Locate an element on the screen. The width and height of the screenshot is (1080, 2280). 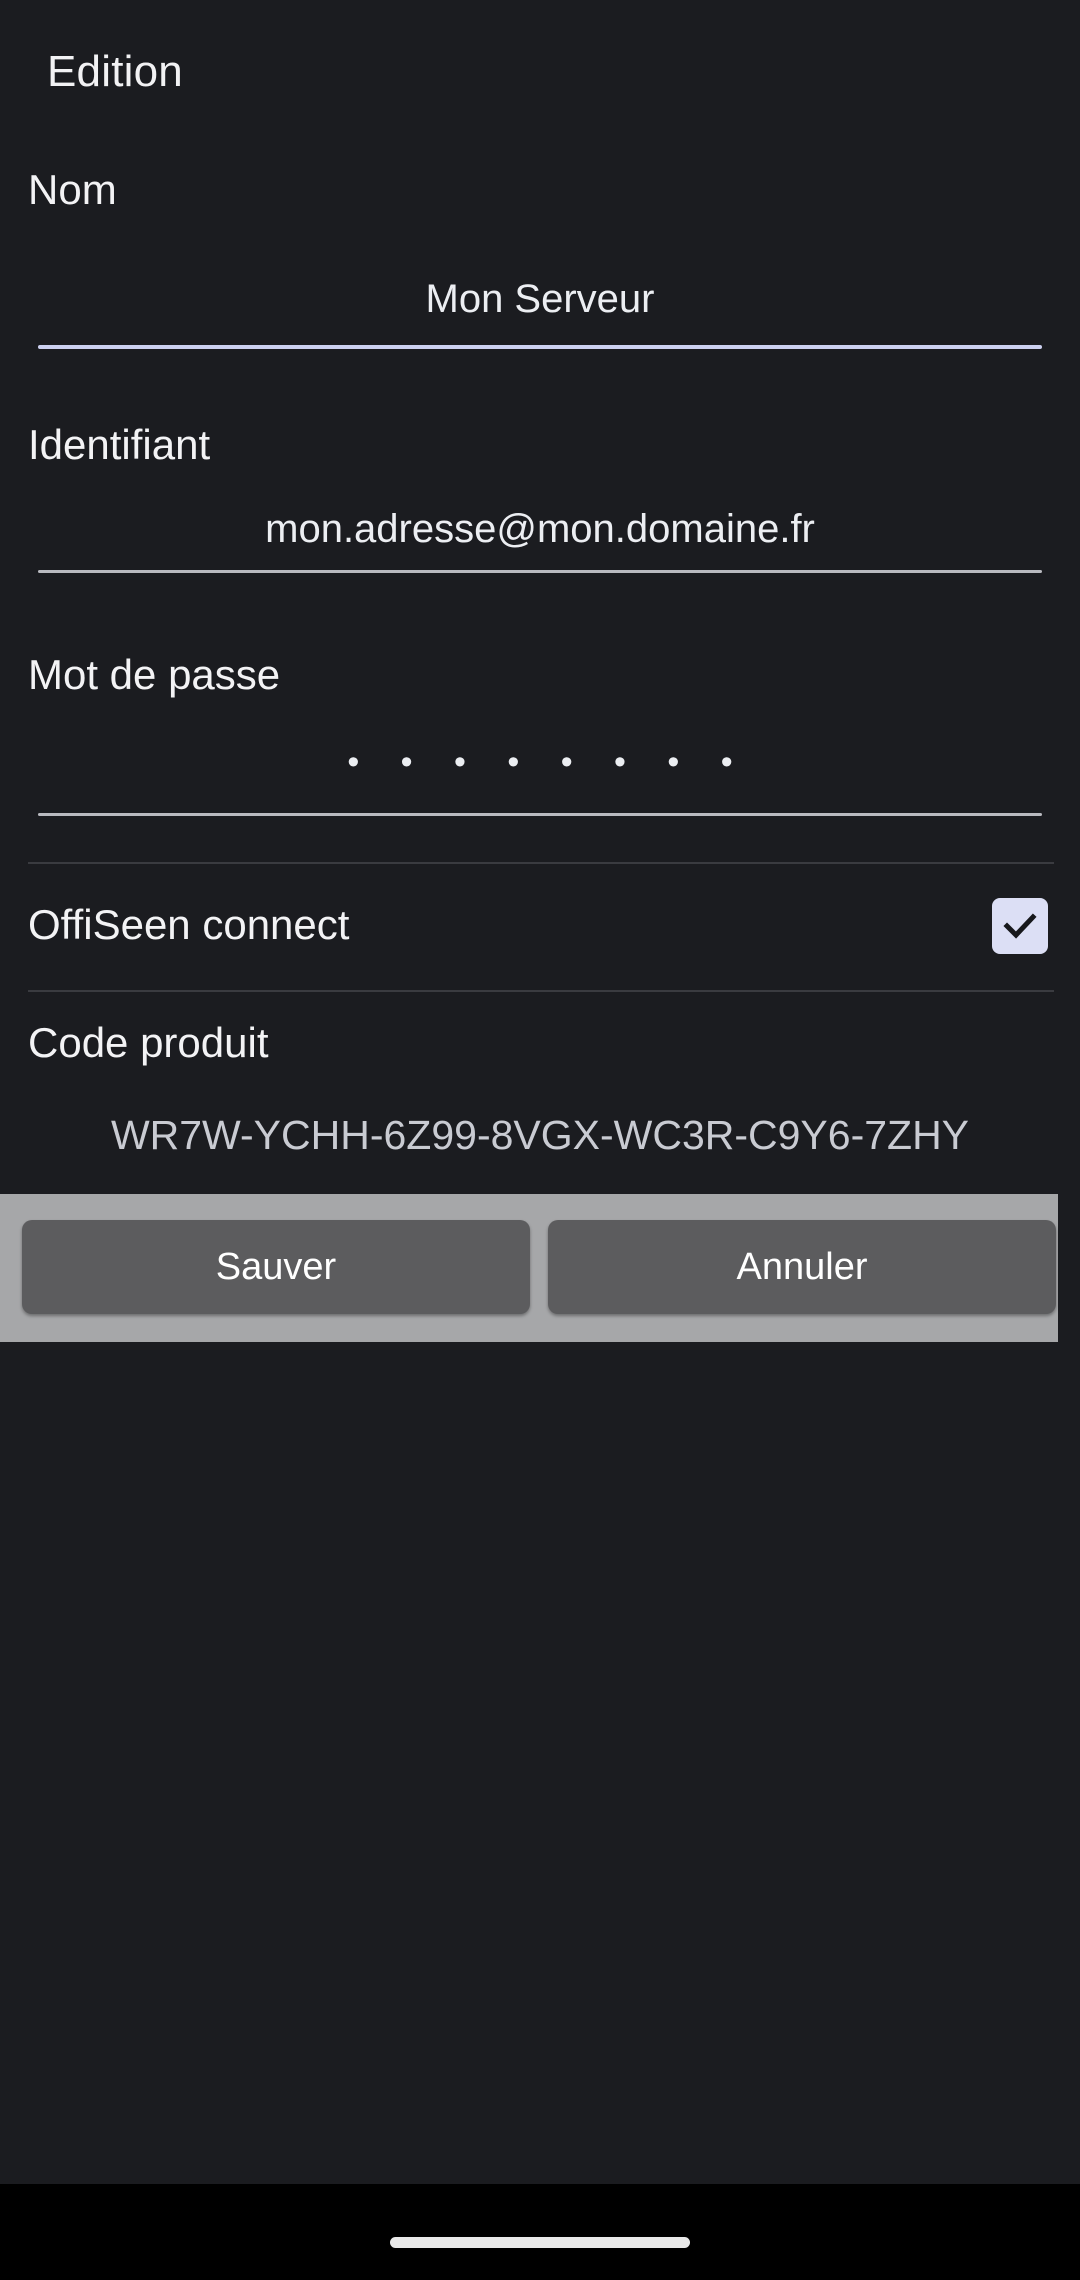
toggle-row-offiseen-connect: OffiSeen connect is located at coordinates (540, 930).